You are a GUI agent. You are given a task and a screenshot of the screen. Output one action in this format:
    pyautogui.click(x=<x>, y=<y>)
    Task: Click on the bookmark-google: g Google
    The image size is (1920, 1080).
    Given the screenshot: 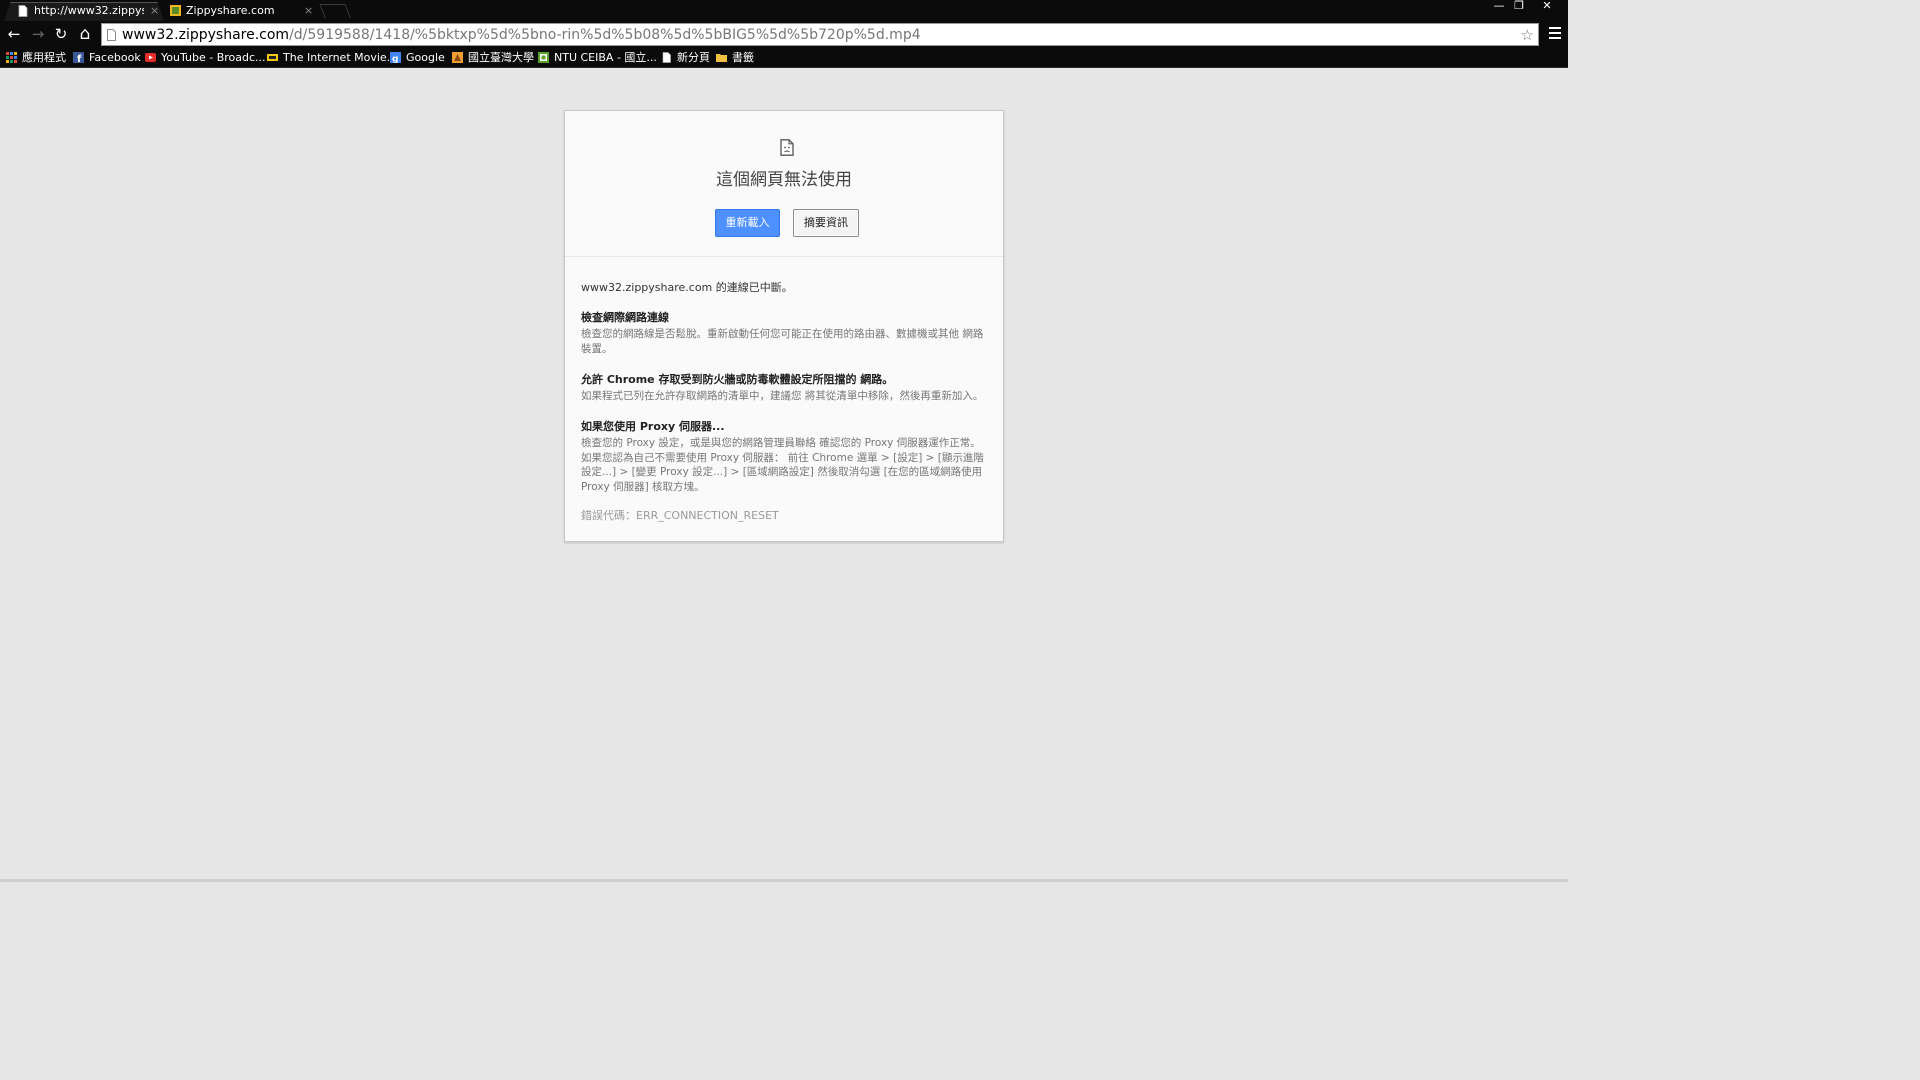 What is the action you would take?
    pyautogui.click(x=418, y=58)
    